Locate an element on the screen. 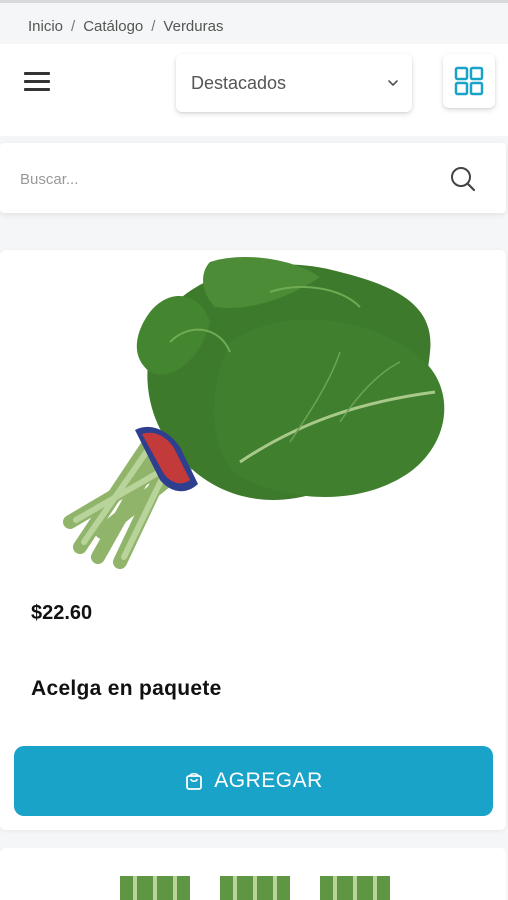 The image size is (508, 900). breadcrumb-item-verduras: Verduras is located at coordinates (193, 26).